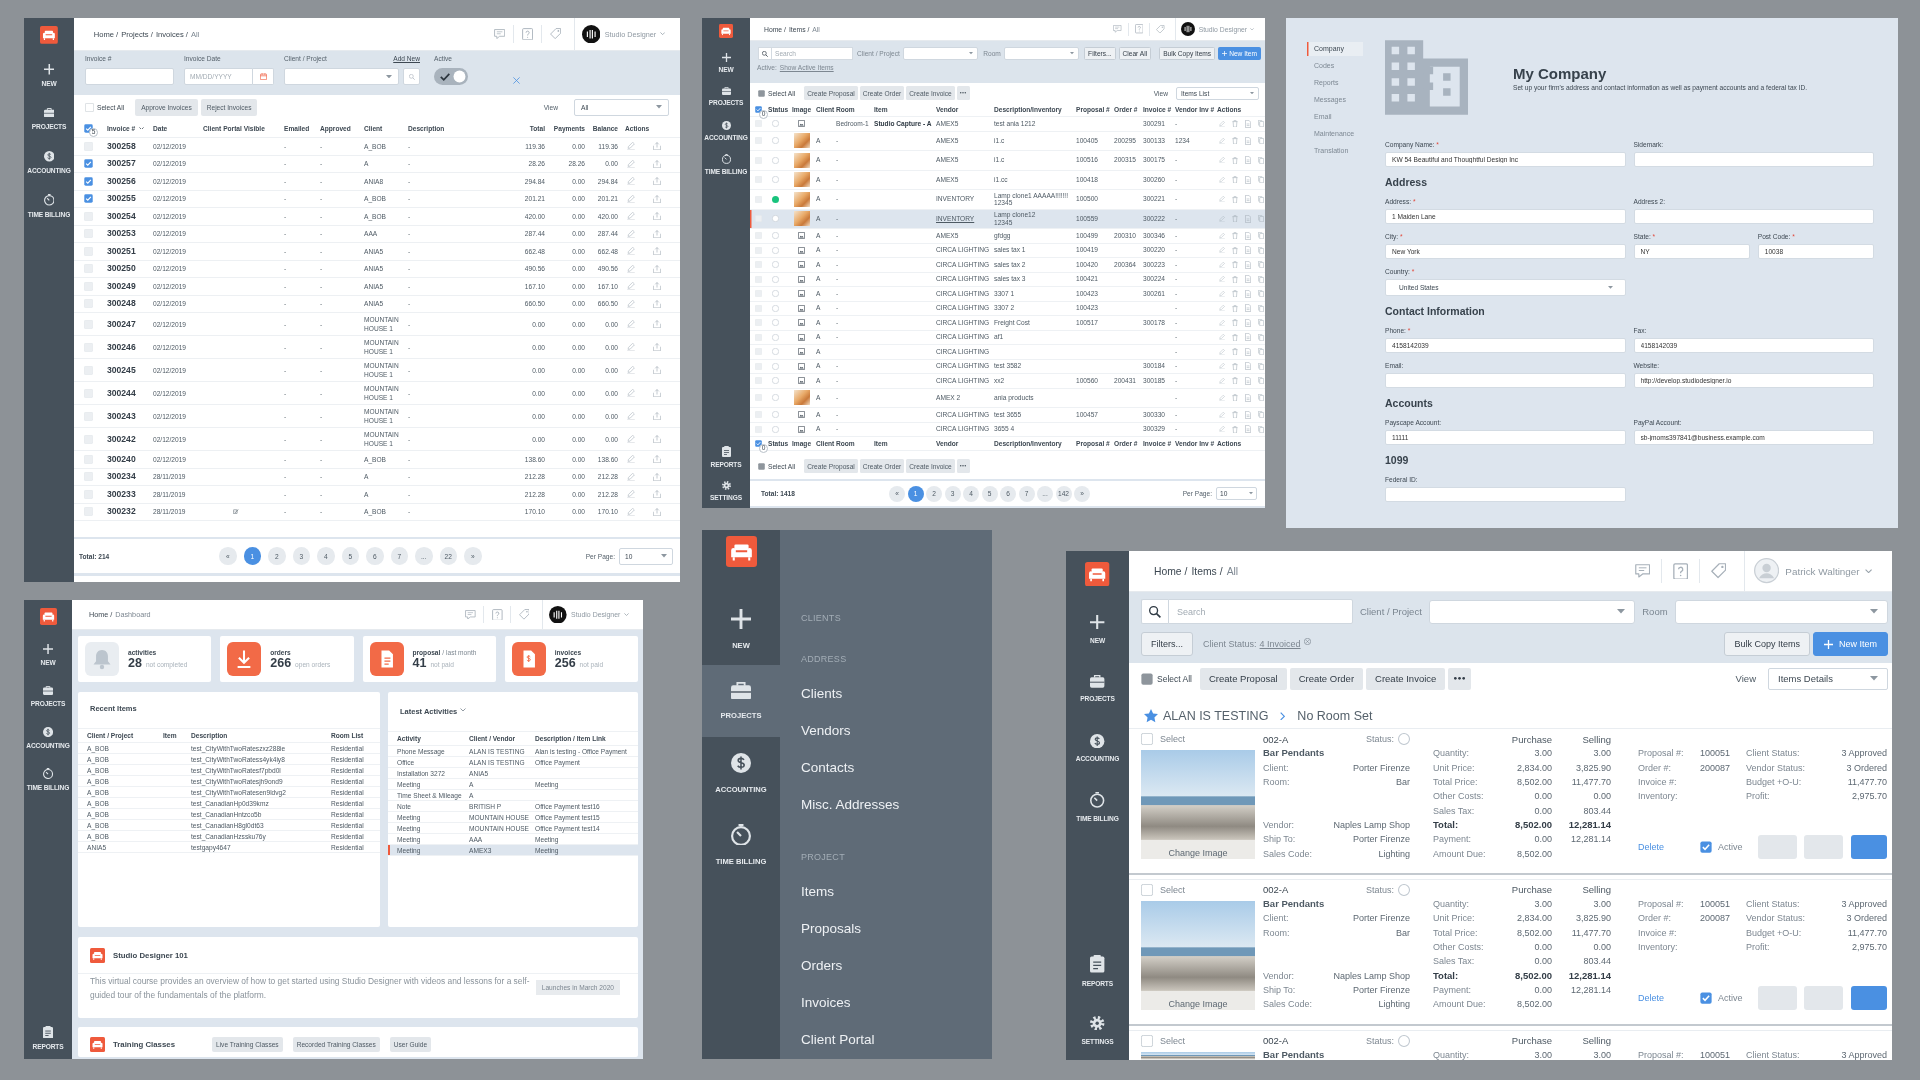 The image size is (1920, 1080). What do you see at coordinates (558, 614) in the screenshot?
I see `avatar-icon` at bounding box center [558, 614].